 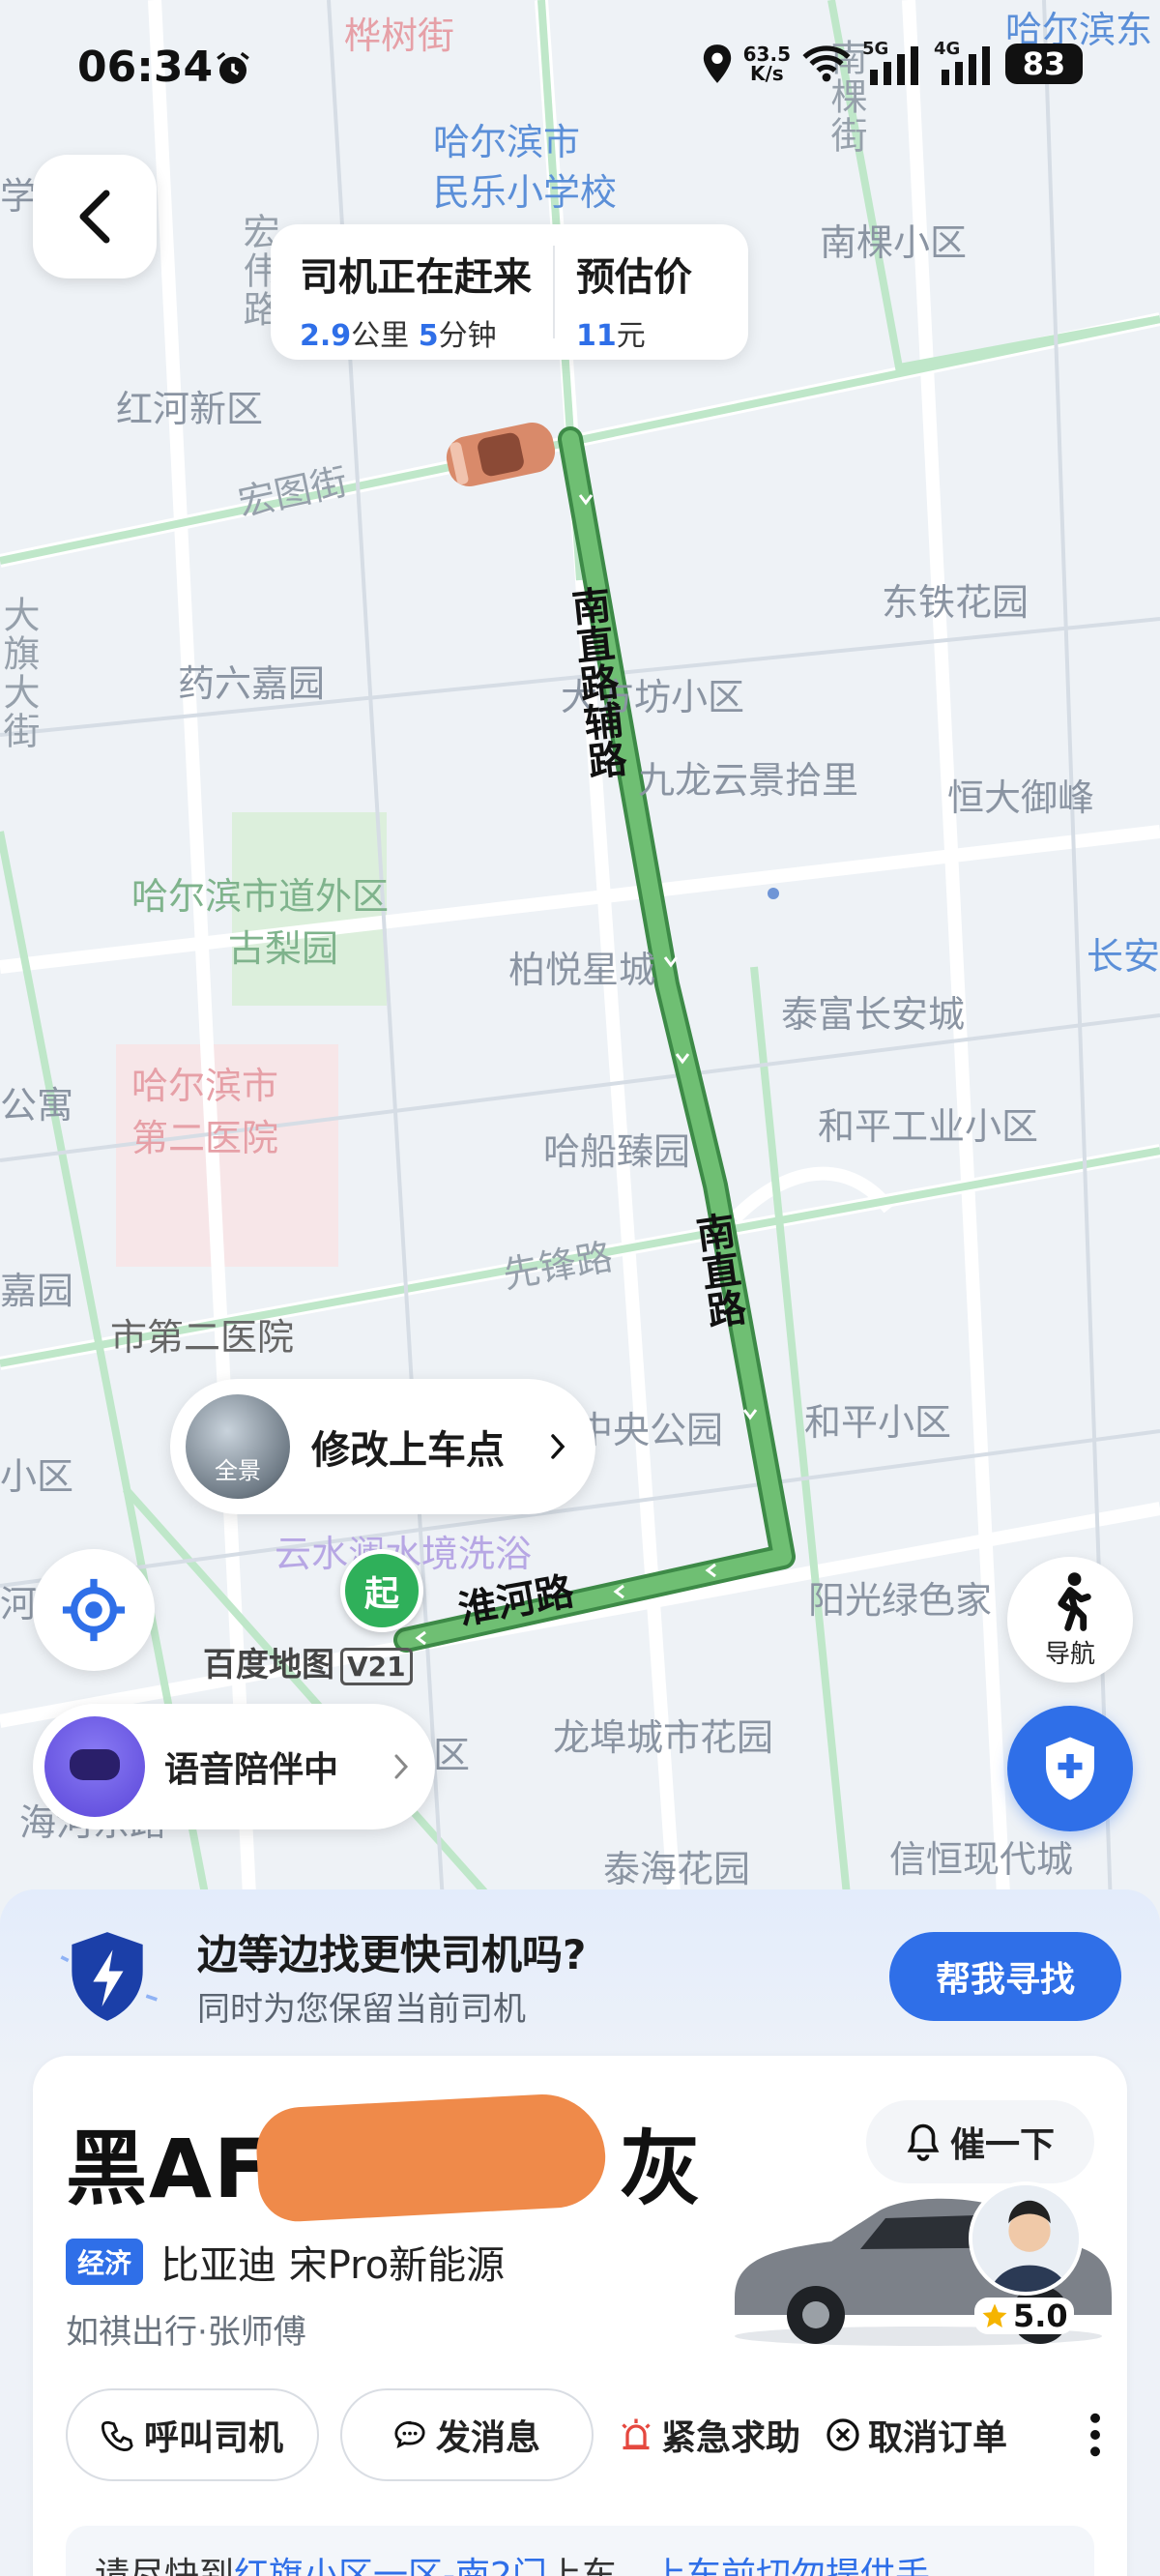 I want to click on poi-longfu: 龙埠城市花园, so click(x=664, y=1737).